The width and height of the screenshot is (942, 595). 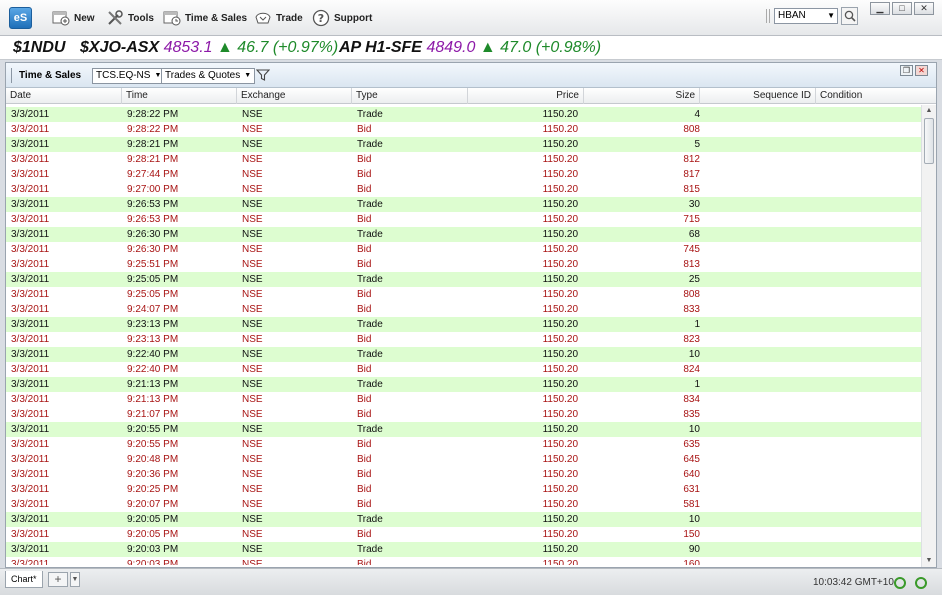 What do you see at coordinates (463, 414) in the screenshot?
I see `table-row: 3/3/2011 9:21:07 PM NSE Bid 1150.20 835` at bounding box center [463, 414].